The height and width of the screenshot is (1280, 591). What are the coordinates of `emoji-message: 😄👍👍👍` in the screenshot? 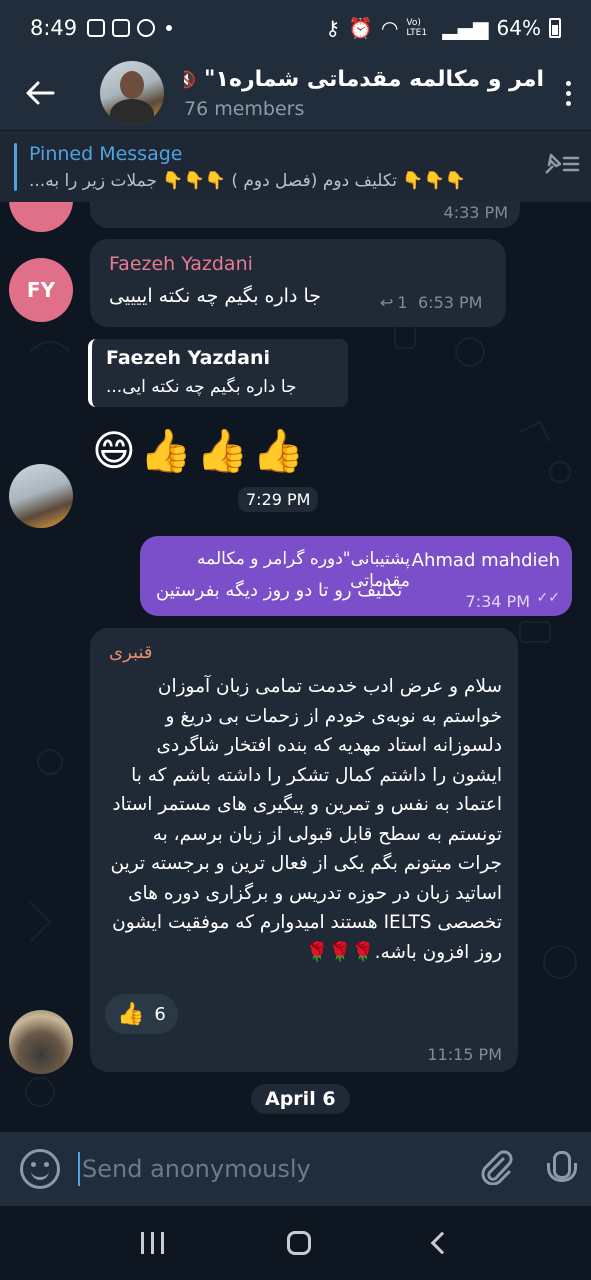 It's located at (200, 451).